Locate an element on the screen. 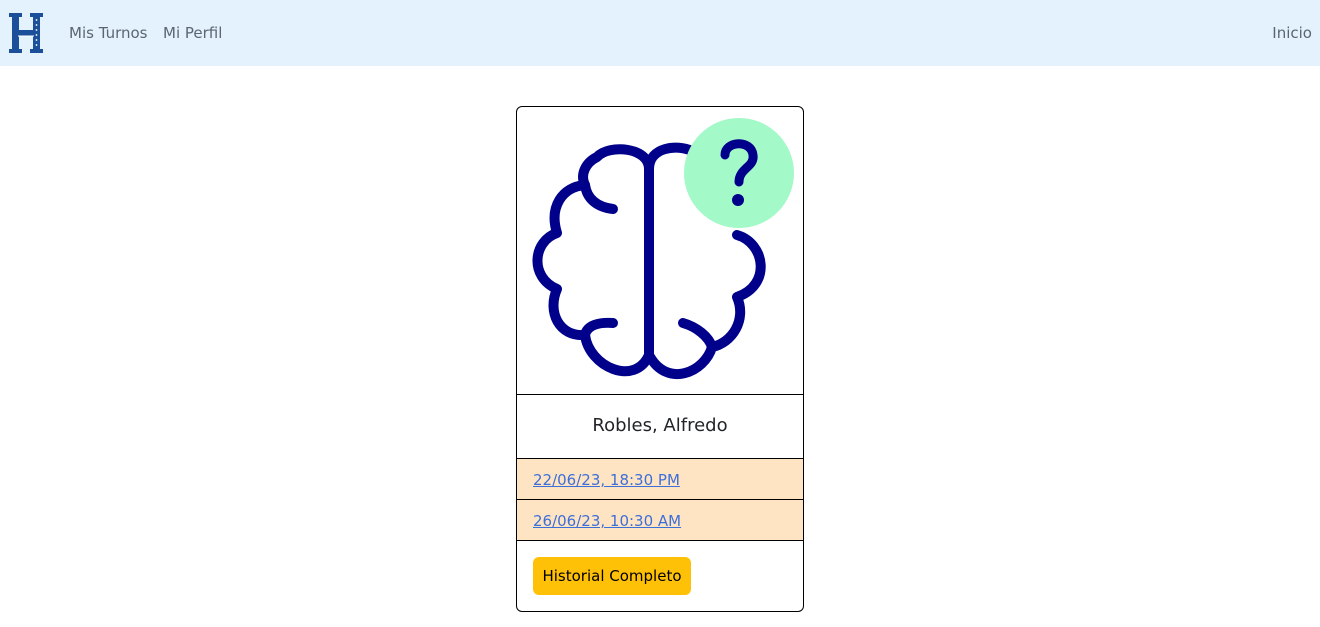 This screenshot has height=627, width=1320. appointment-link: 22/06/23, 18:30 PM is located at coordinates (606, 480).